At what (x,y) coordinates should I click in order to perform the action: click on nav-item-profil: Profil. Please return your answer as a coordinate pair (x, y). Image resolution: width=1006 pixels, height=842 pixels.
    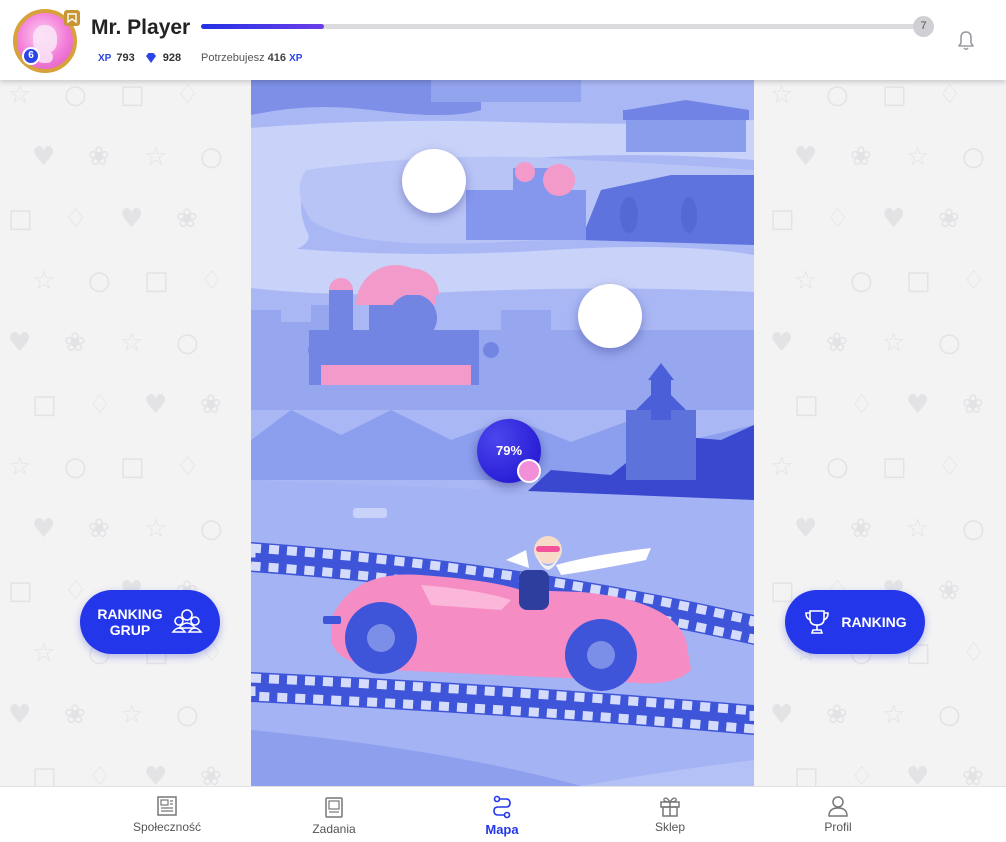
    Looking at the image, I should click on (838, 814).